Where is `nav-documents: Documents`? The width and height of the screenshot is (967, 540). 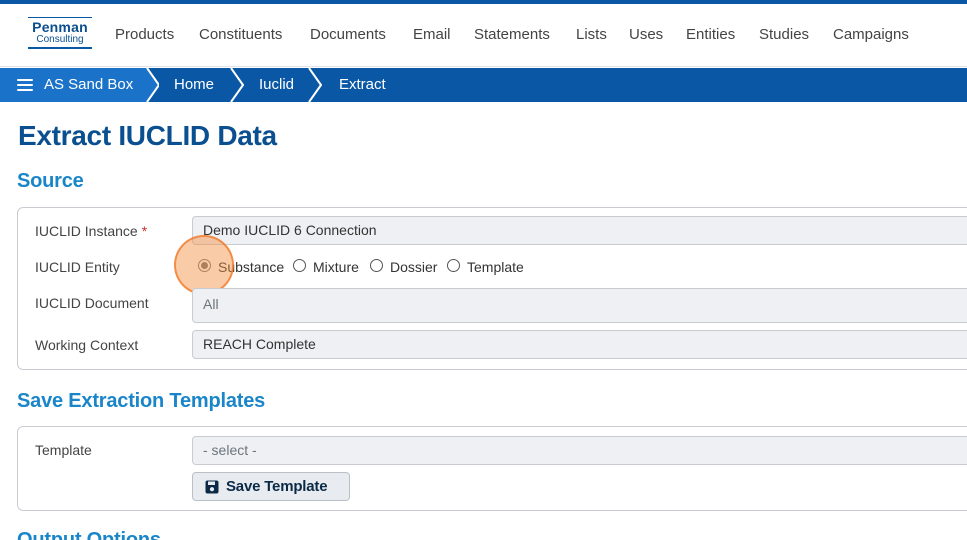 nav-documents: Documents is located at coordinates (348, 35).